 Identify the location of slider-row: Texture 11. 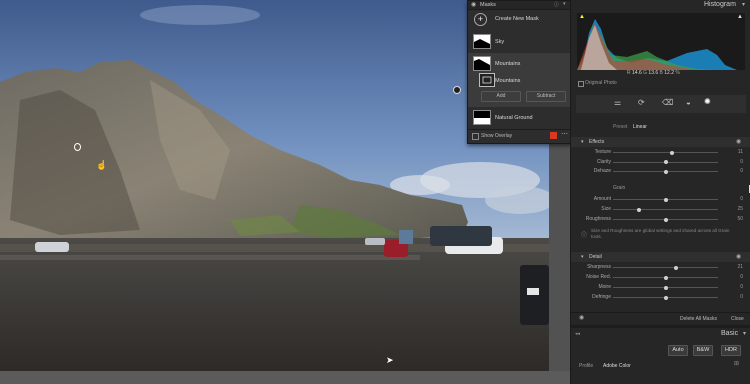
(660, 152).